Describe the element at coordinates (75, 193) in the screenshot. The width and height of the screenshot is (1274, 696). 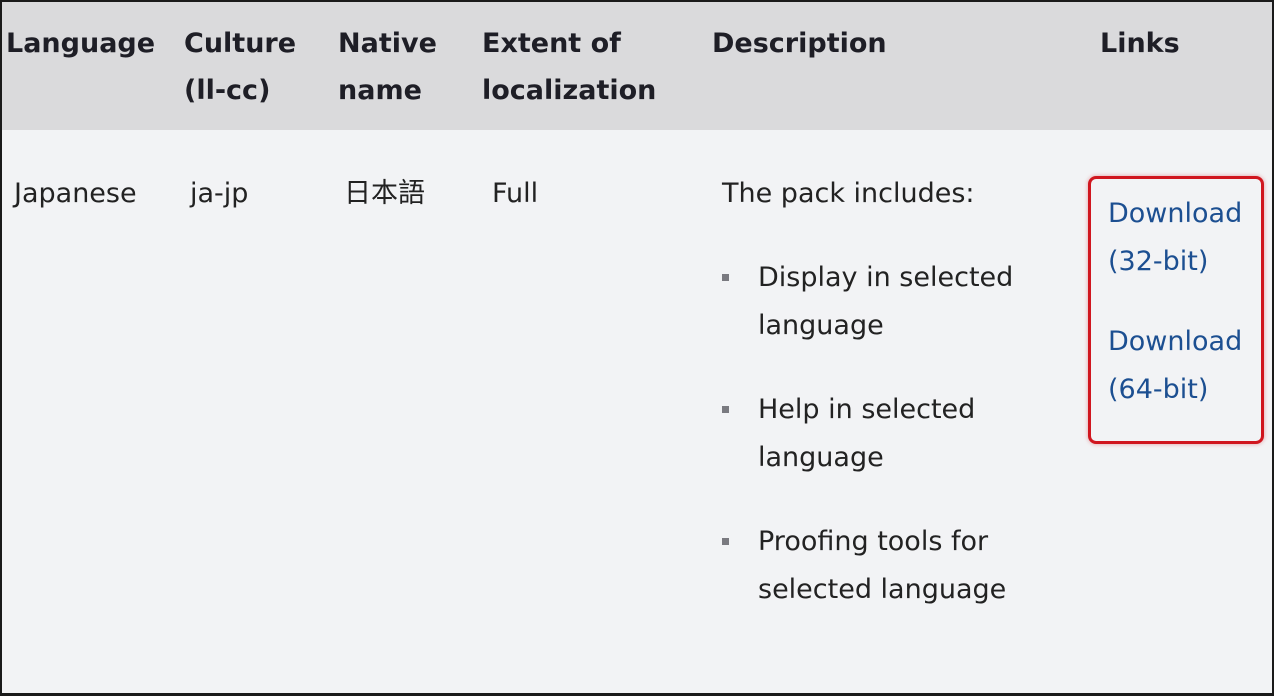
I see `cell-language: Japanese` at that location.